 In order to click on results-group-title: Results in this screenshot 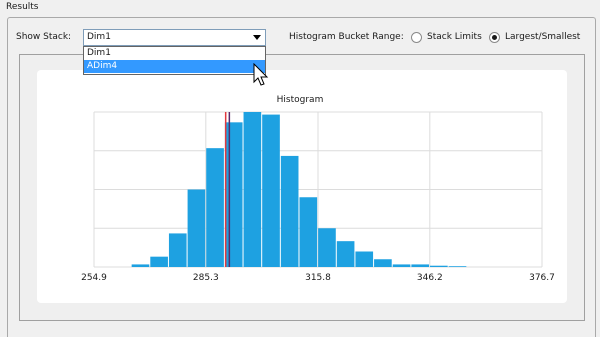, I will do `click(22, 7)`.